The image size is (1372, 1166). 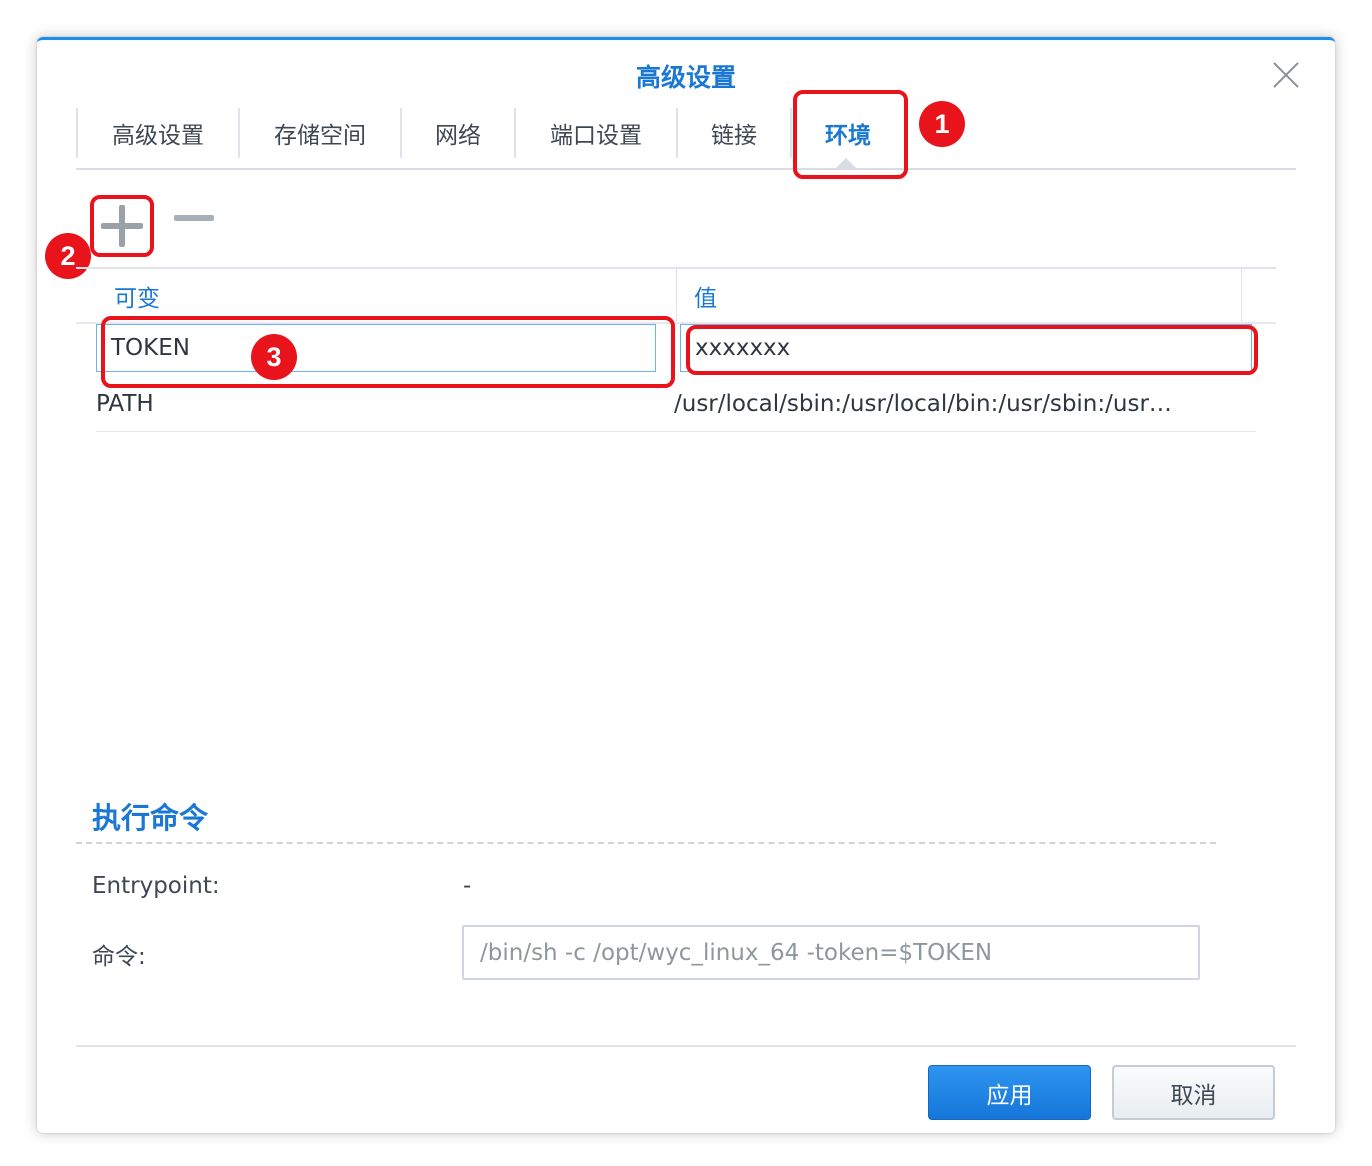 I want to click on tab-network: 网络, so click(x=458, y=133).